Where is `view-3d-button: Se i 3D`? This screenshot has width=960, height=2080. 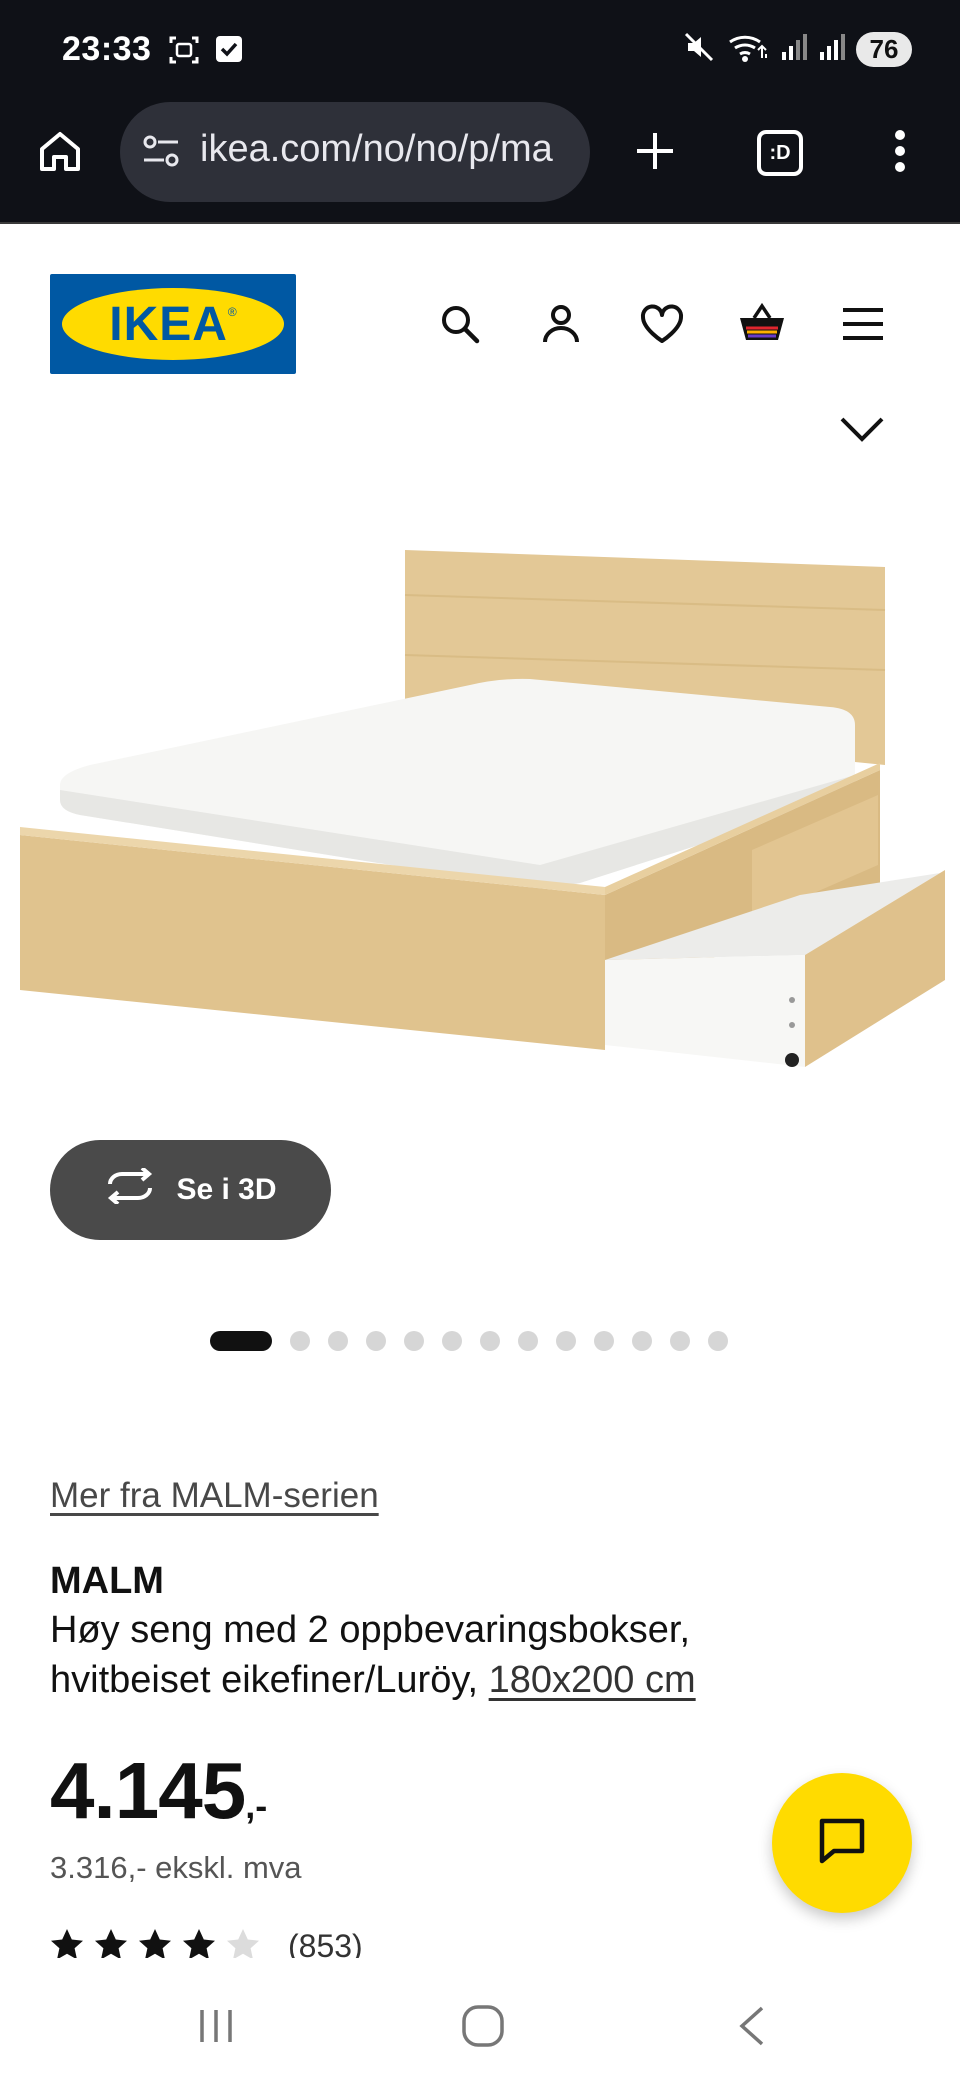 view-3d-button: Se i 3D is located at coordinates (190, 1190).